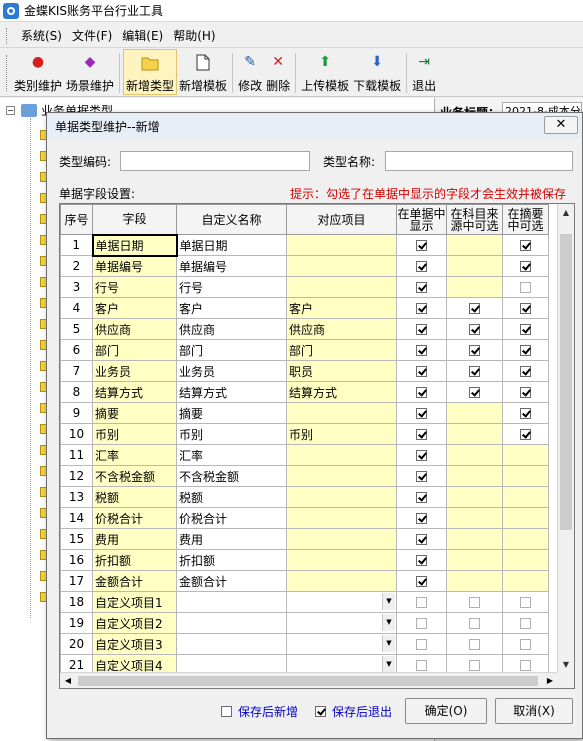 The image size is (583, 741). What do you see at coordinates (534, 711) in the screenshot?
I see `cancel-button: 取消(X)` at bounding box center [534, 711].